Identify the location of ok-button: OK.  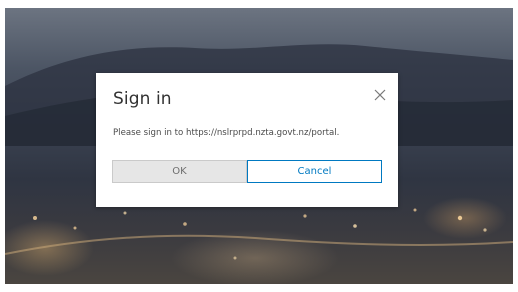
(179, 171).